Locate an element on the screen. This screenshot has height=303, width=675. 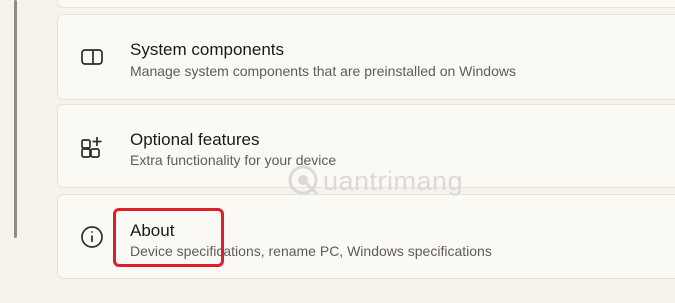
settings-item-title: Optional features is located at coordinates (195, 139).